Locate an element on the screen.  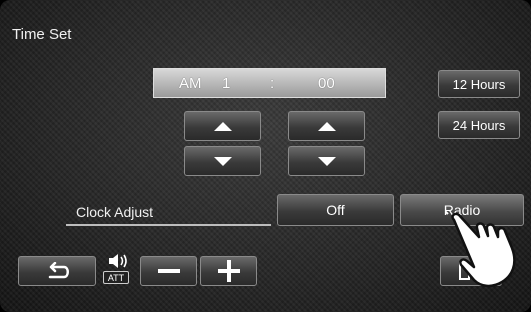
back-button is located at coordinates (57, 271).